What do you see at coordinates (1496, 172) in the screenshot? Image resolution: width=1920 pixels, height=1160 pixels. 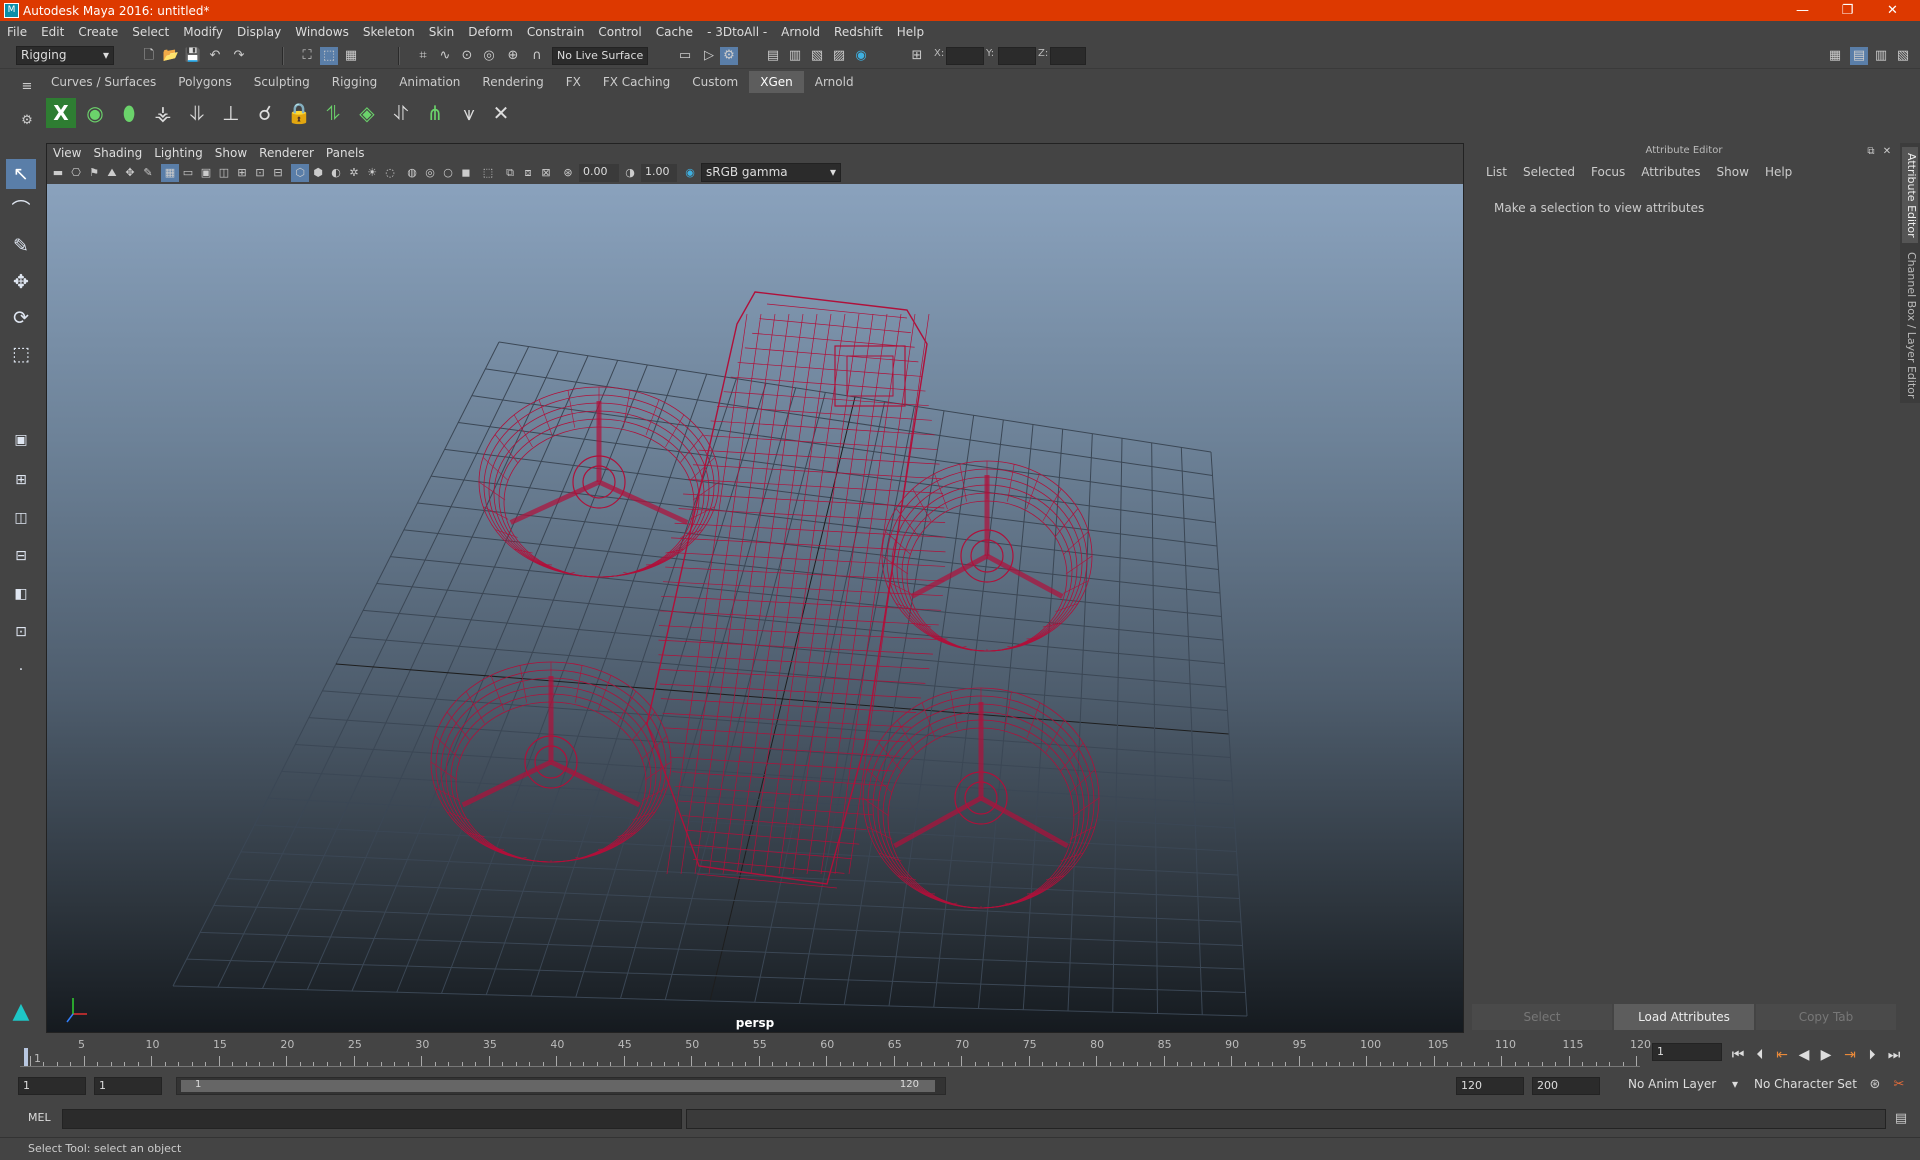 I see `ae-menu-list: List` at bounding box center [1496, 172].